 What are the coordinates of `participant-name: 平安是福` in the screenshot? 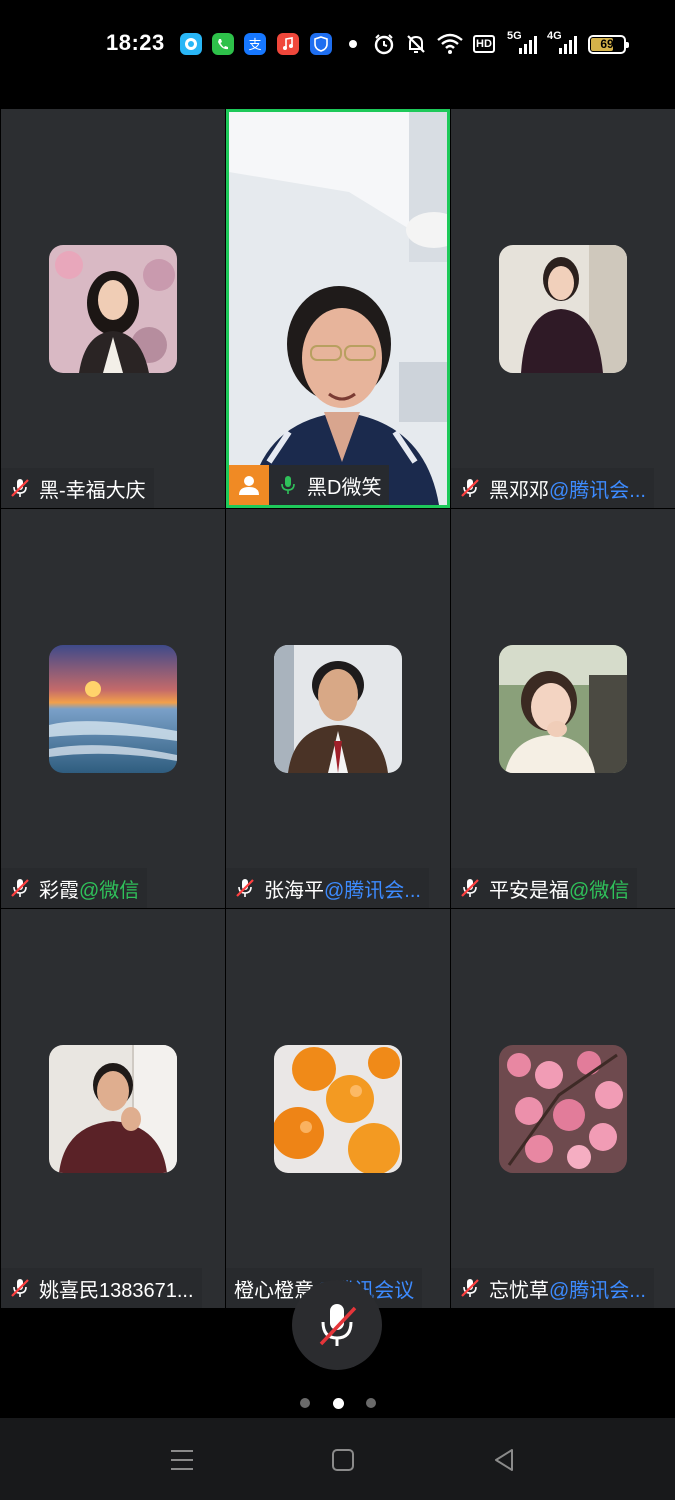 It's located at (529, 890).